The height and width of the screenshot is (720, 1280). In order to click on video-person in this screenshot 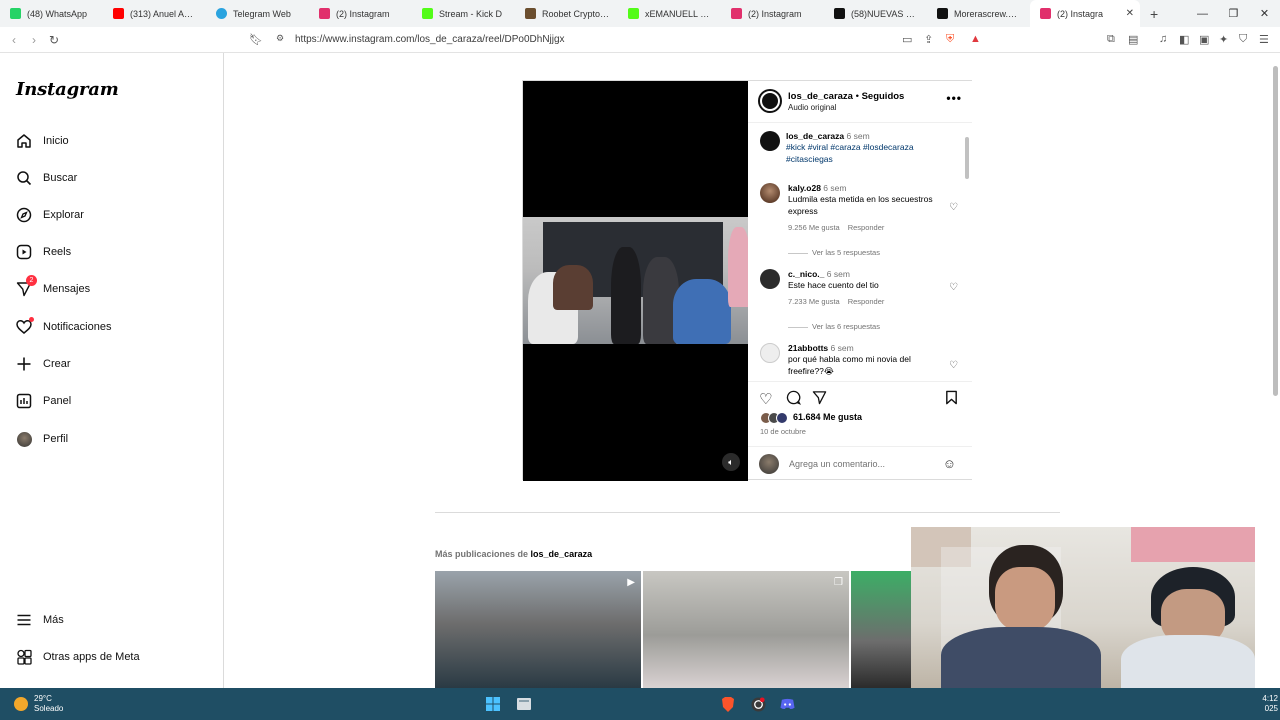, I will do `click(626, 295)`.